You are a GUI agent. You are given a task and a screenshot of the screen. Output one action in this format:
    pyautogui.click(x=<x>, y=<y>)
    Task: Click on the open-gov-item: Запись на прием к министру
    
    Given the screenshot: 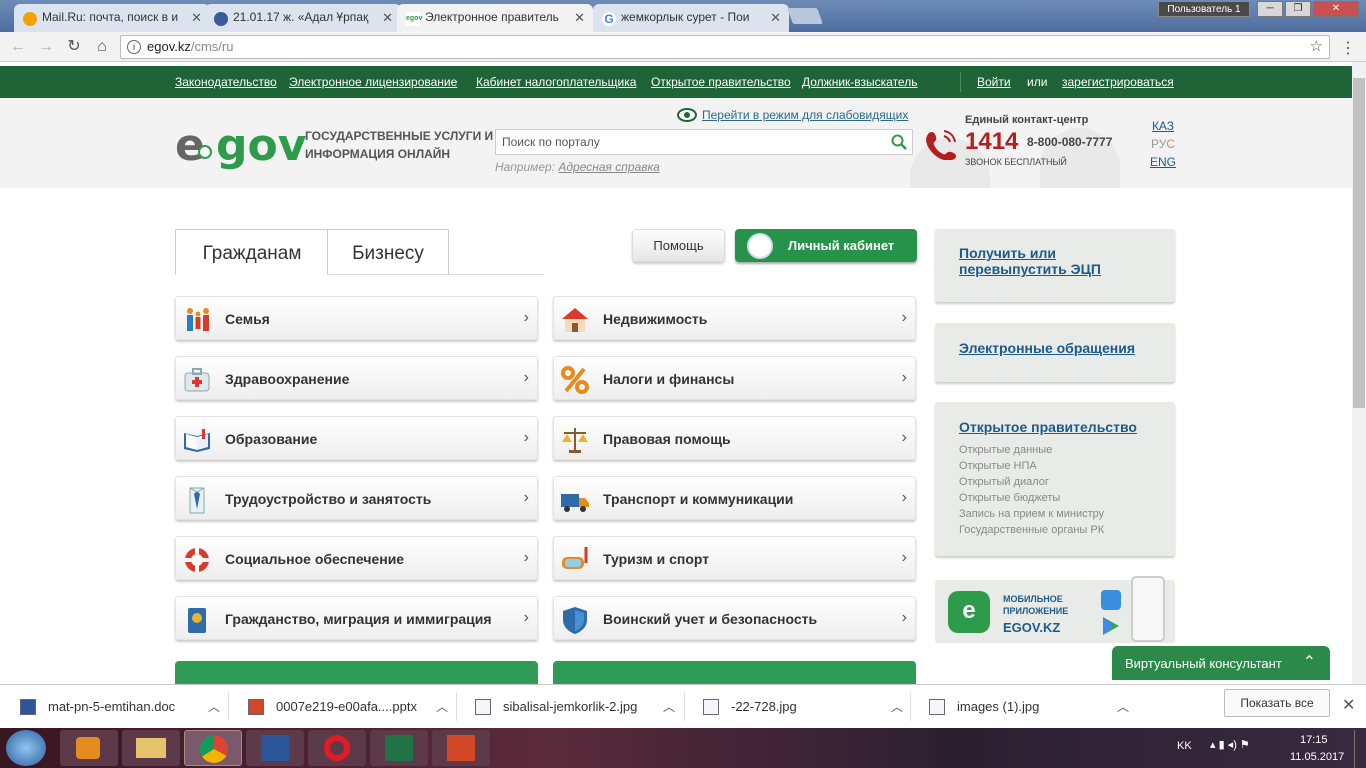 What is the action you would take?
    pyautogui.click(x=1031, y=514)
    